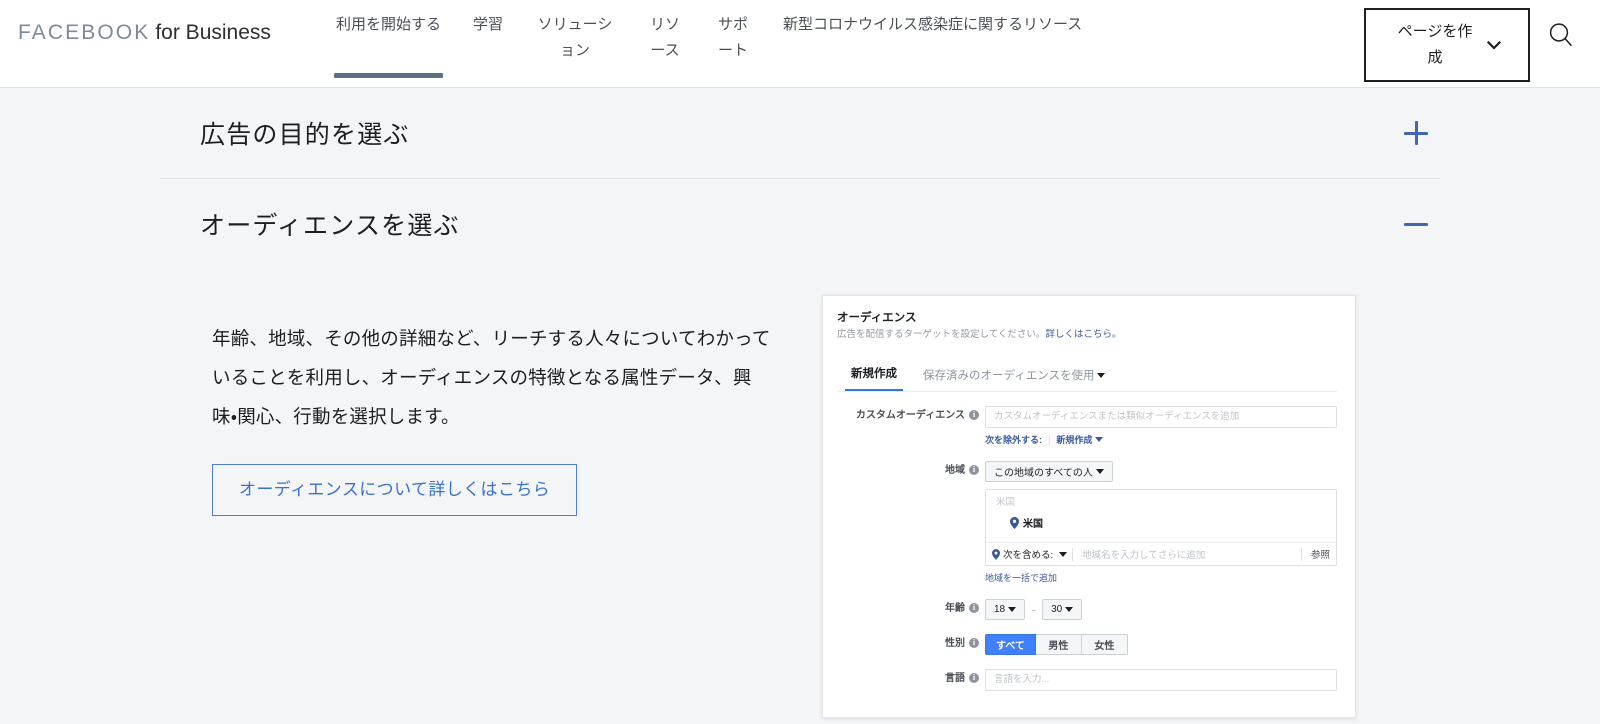 Image resolution: width=1600 pixels, height=724 pixels. I want to click on search-button, so click(1561, 35).